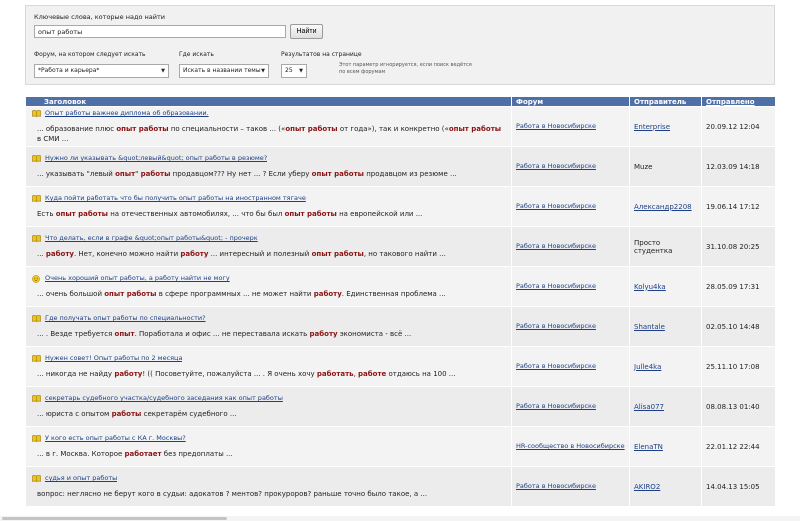  I want to click on topic-title-line: У кого есть опыт работы с КА г. Москвы?, so click(269, 438).